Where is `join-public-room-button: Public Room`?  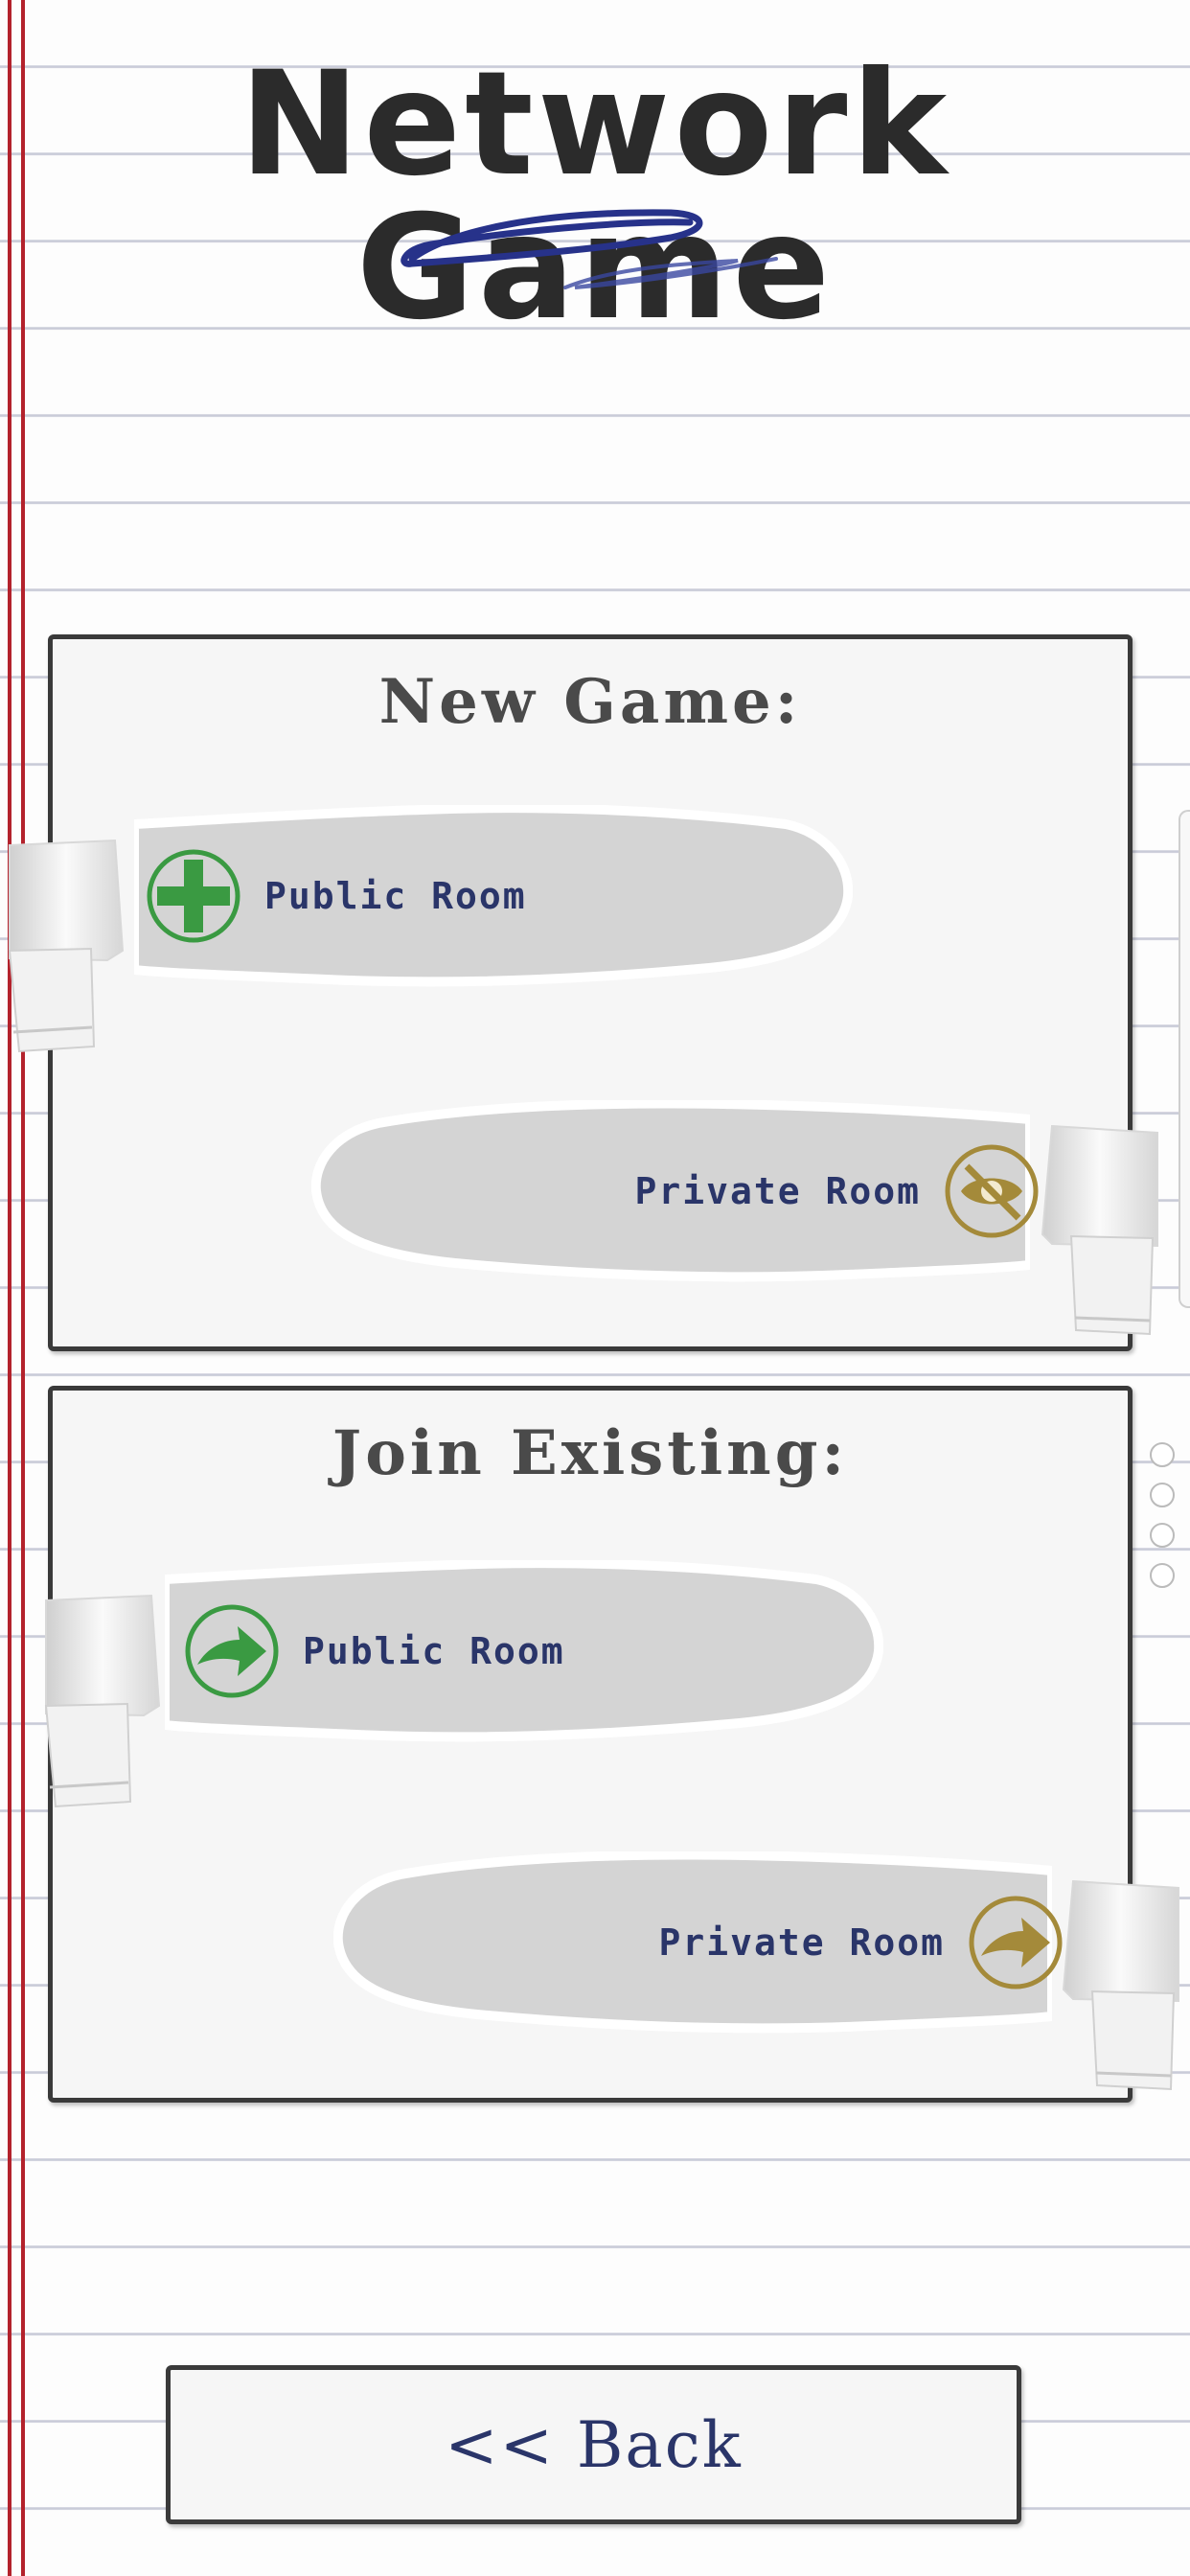 join-public-room-button: Public Room is located at coordinates (524, 1651).